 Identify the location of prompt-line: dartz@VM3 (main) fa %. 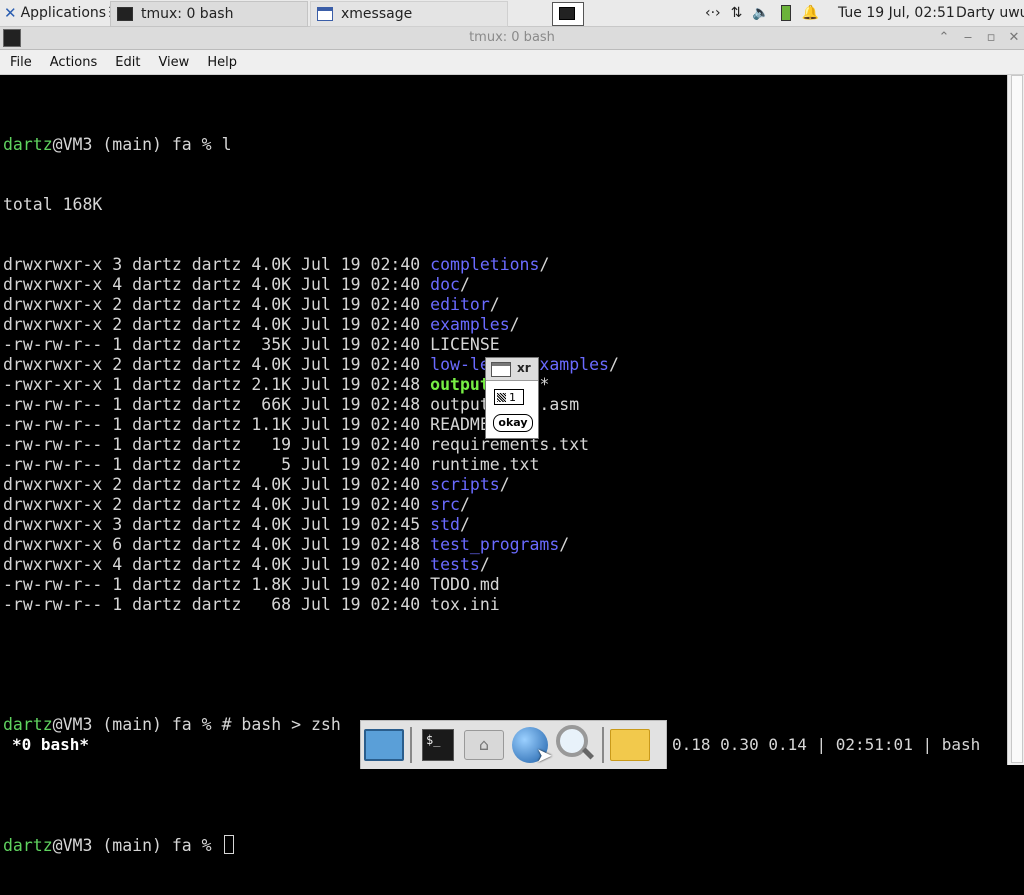
(311, 845).